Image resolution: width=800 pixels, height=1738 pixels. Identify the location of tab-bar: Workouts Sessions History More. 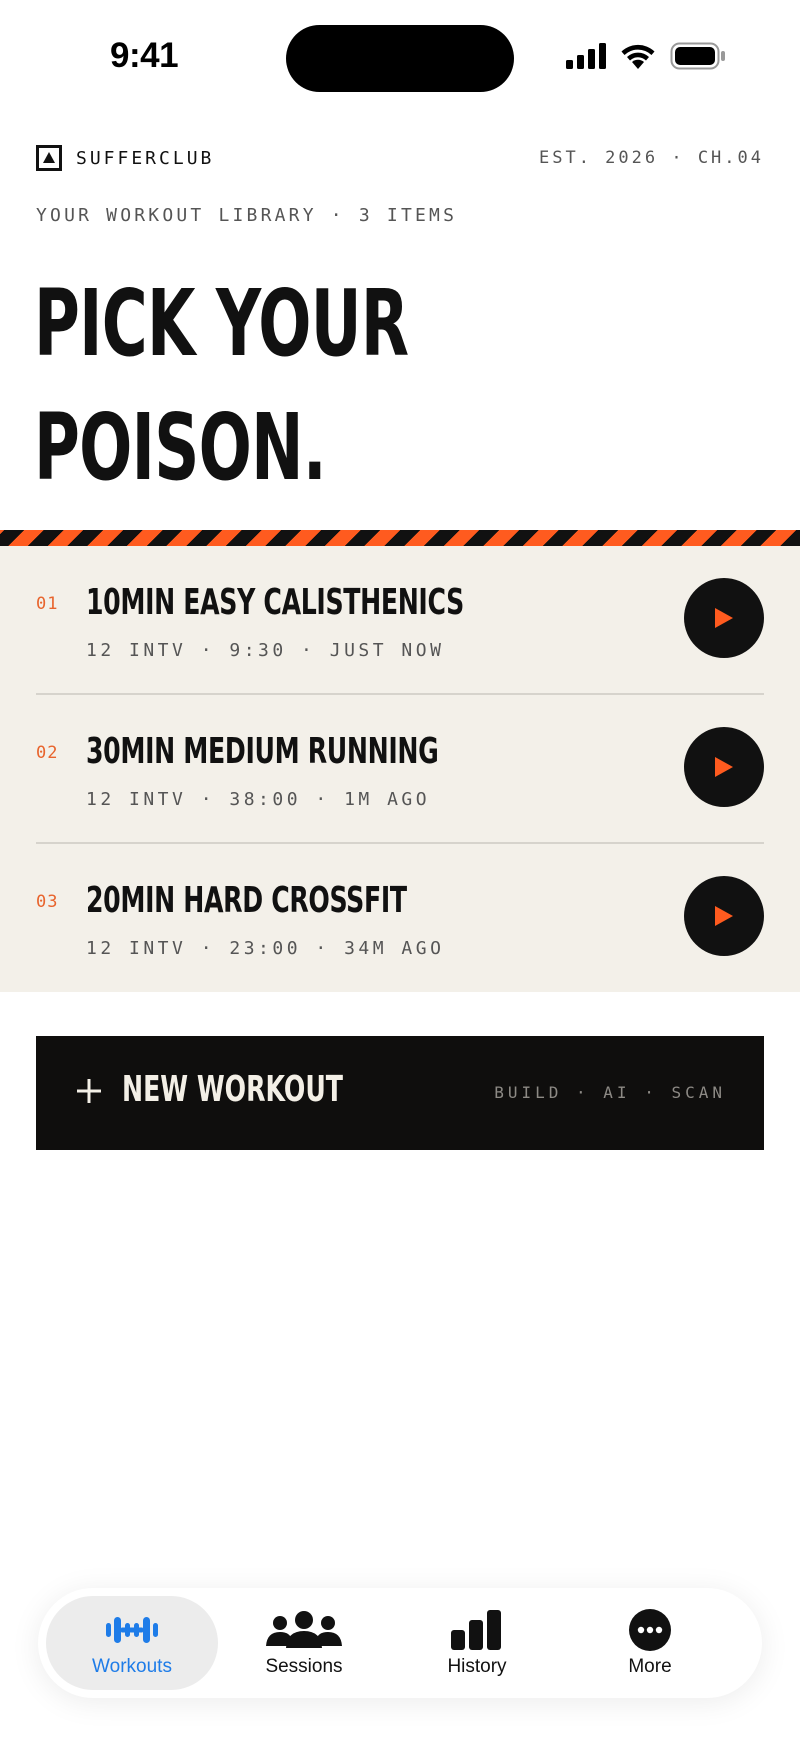
(400, 1643).